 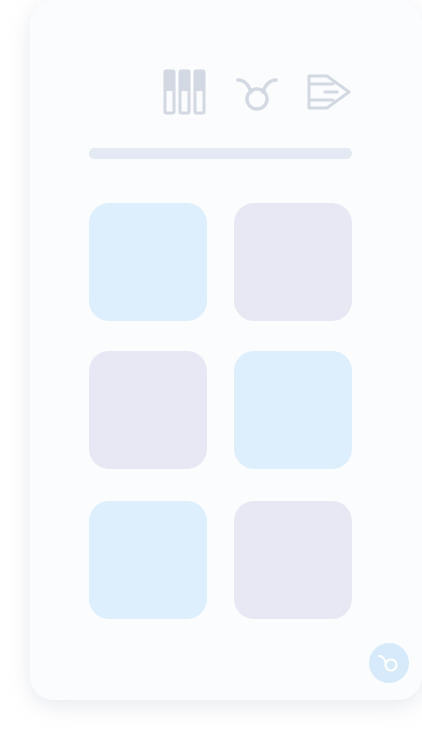 I want to click on floating-action-button, so click(x=389, y=663).